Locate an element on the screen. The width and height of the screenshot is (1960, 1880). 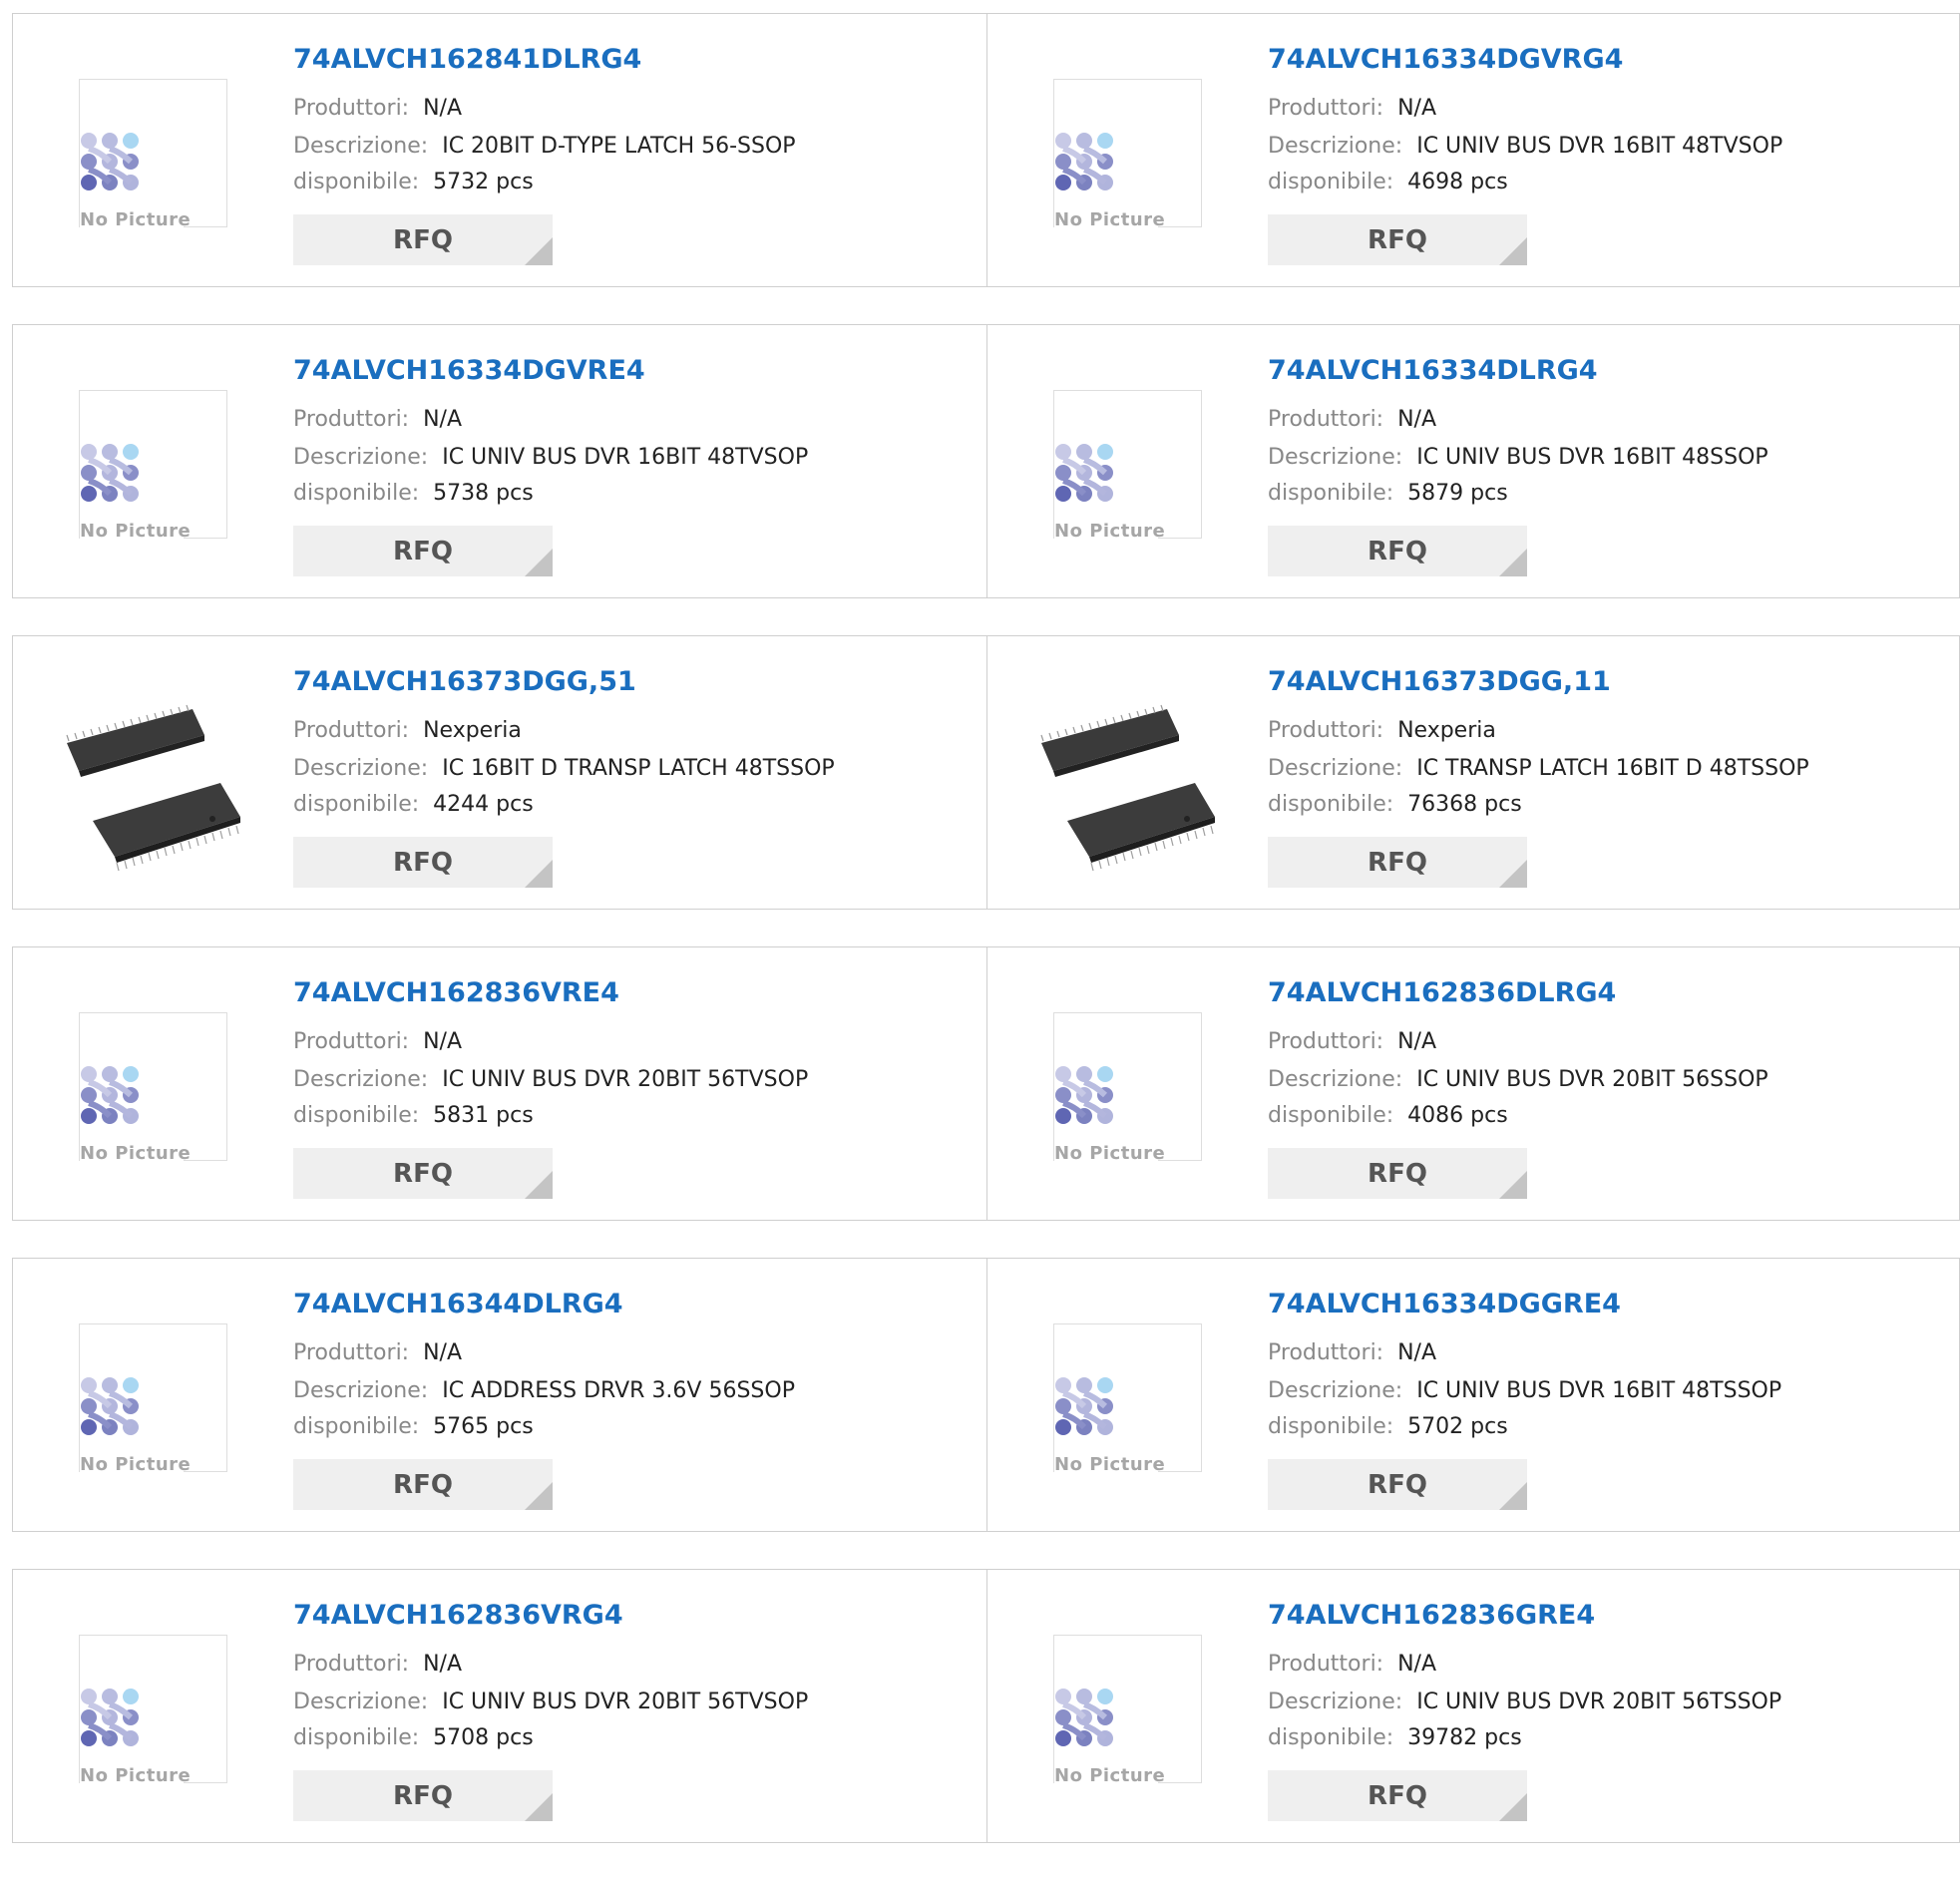
availability-line: disponibile: 39782 pcs is located at coordinates (1395, 1737).